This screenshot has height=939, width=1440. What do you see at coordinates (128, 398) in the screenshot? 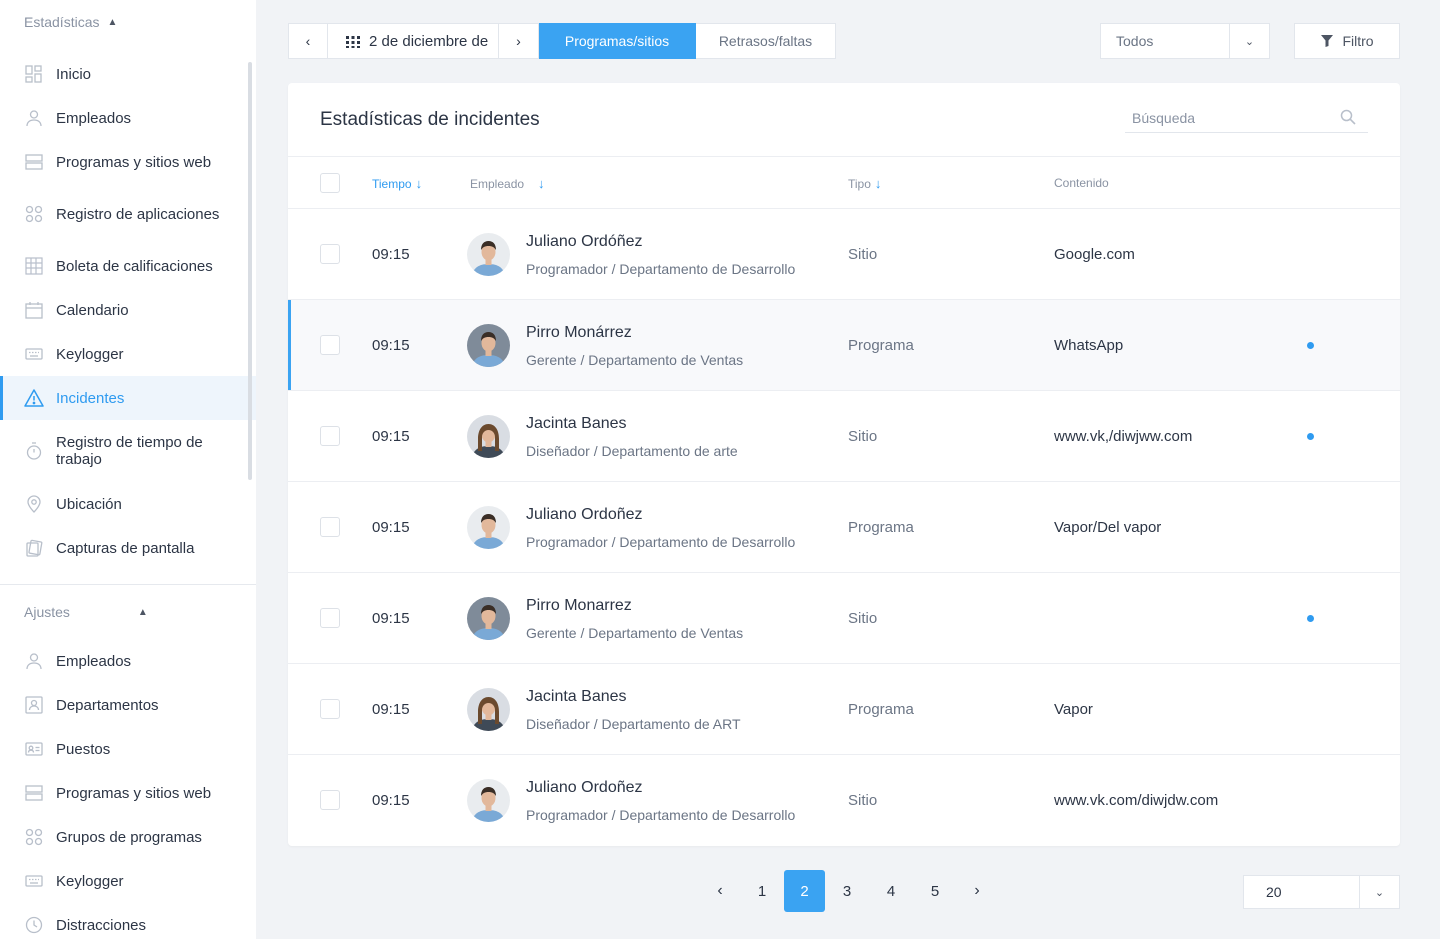
I see `sidebar-item-incidentes: Incidentes` at bounding box center [128, 398].